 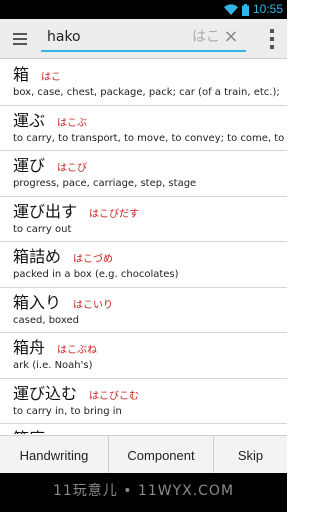 What do you see at coordinates (150, 348) in the screenshot?
I see `headword: 箱舟 はこぶね` at bounding box center [150, 348].